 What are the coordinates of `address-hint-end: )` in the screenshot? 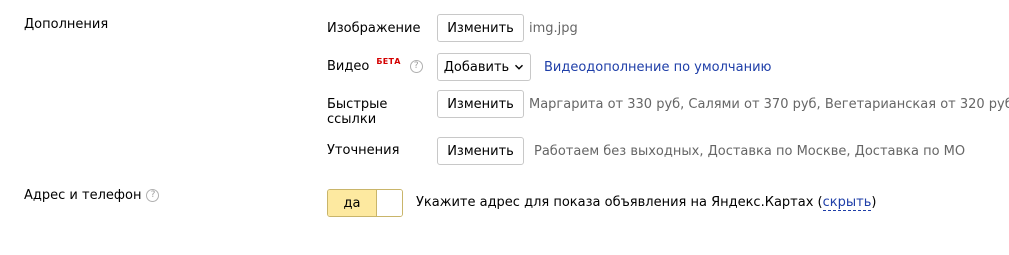 It's located at (874, 202).